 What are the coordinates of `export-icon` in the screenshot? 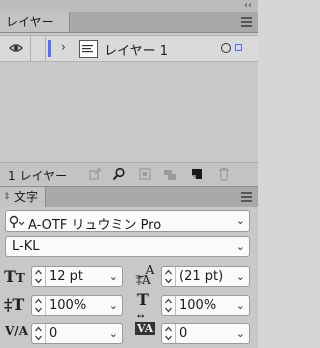 It's located at (95, 174).